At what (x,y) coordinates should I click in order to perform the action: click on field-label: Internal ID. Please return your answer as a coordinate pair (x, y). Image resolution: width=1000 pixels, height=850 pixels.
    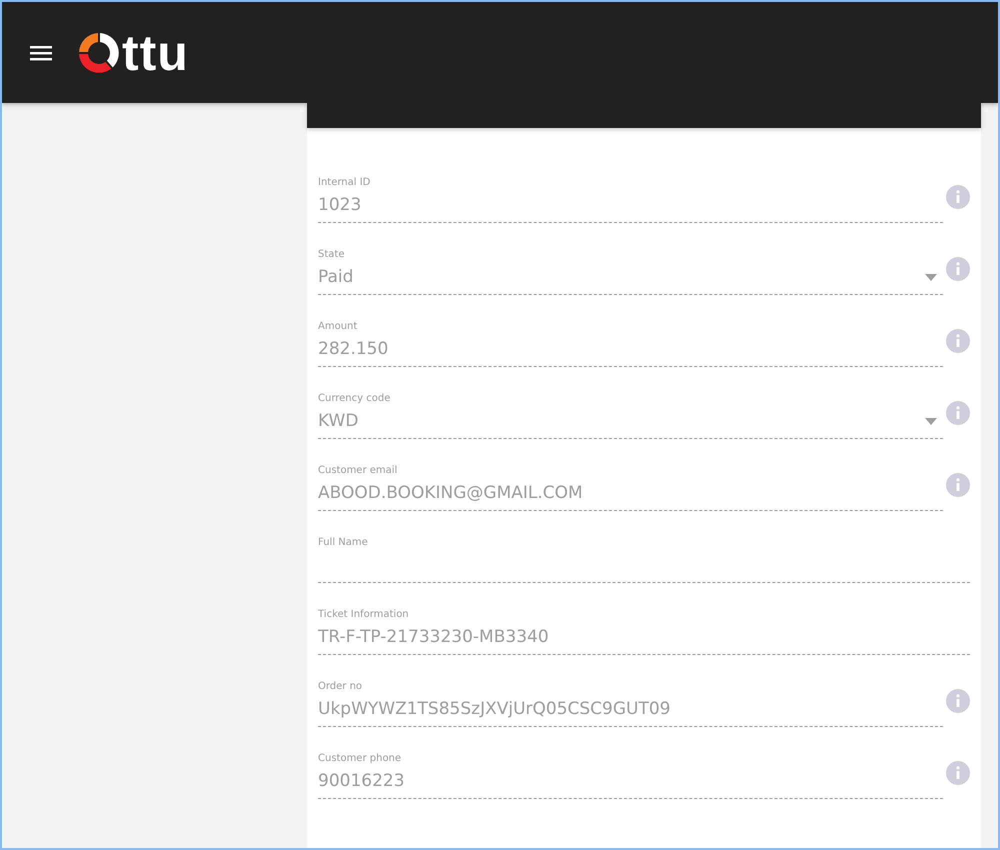
    Looking at the image, I should click on (345, 182).